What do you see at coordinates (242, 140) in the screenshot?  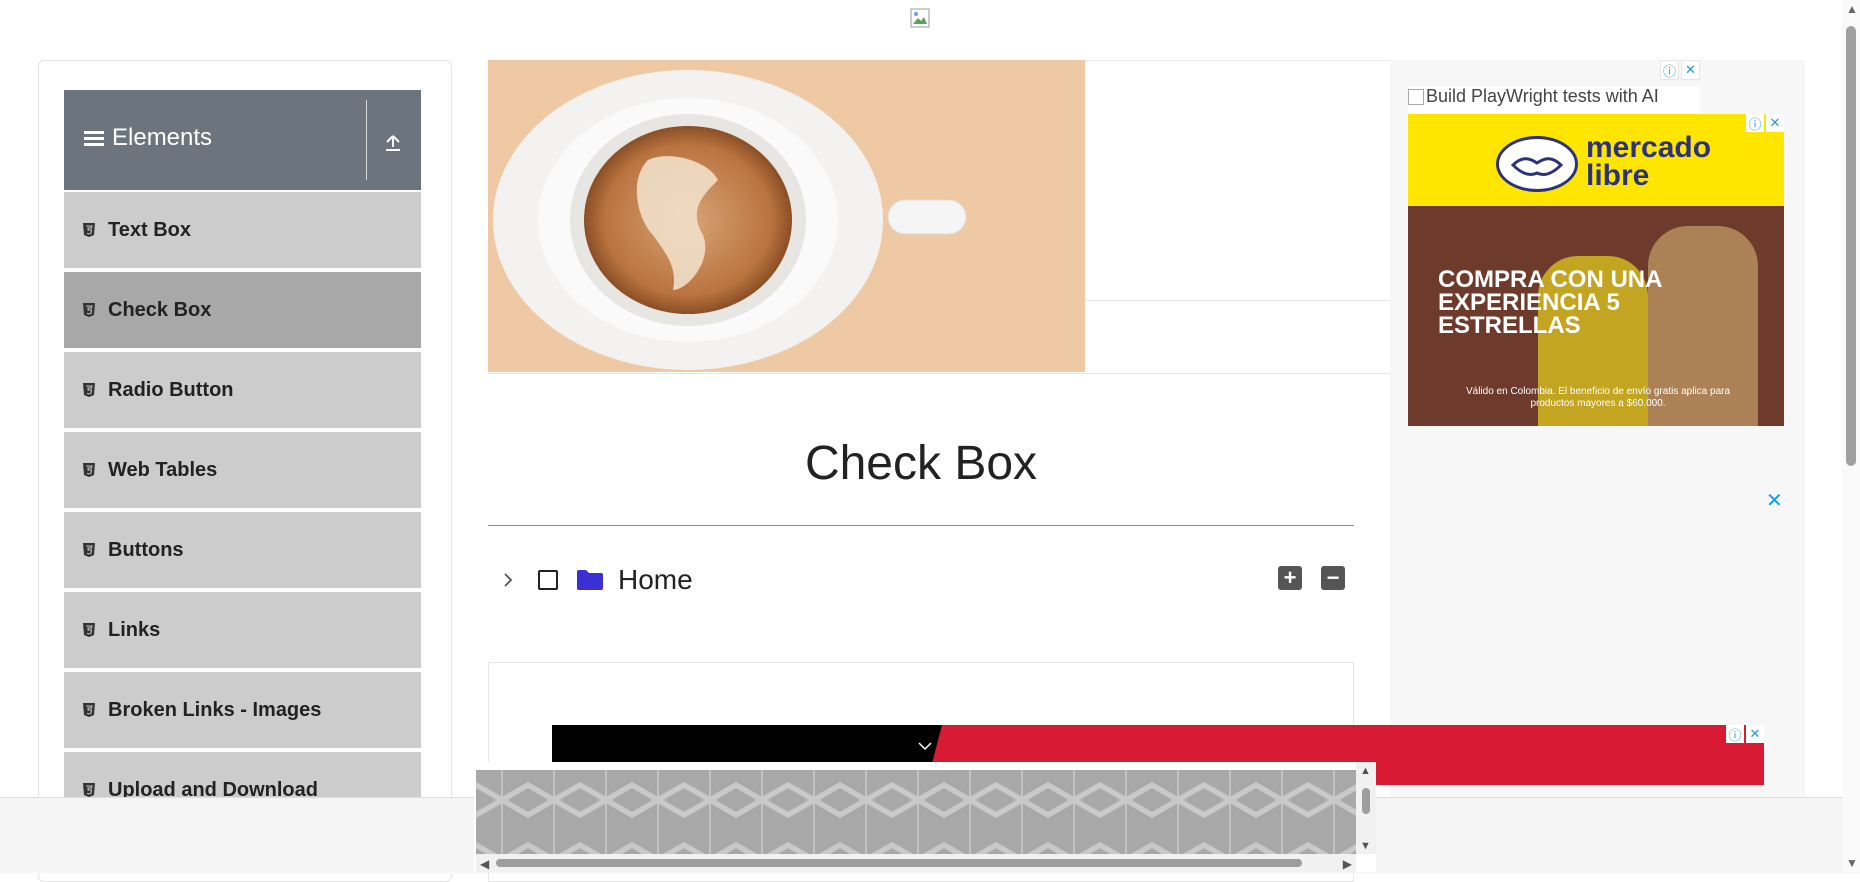 I see `sidebar-group-header-elements: Elements` at bounding box center [242, 140].